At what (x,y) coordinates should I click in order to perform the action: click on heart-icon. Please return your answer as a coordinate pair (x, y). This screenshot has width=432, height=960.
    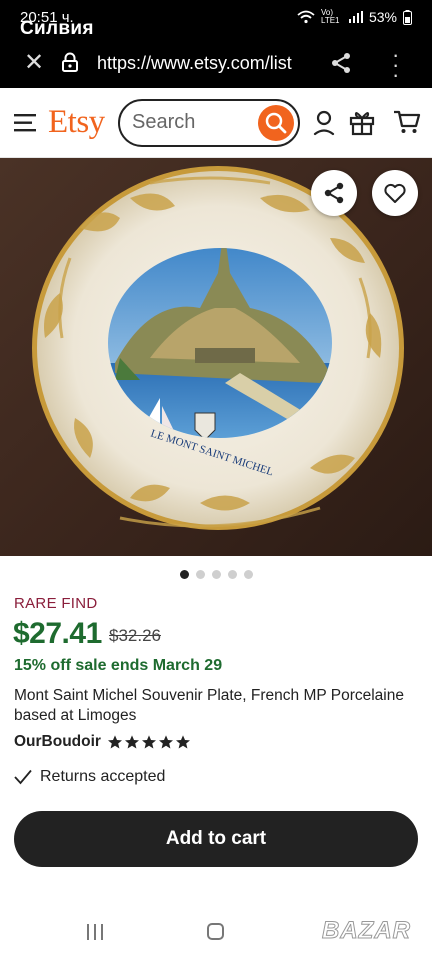
    Looking at the image, I should click on (395, 193).